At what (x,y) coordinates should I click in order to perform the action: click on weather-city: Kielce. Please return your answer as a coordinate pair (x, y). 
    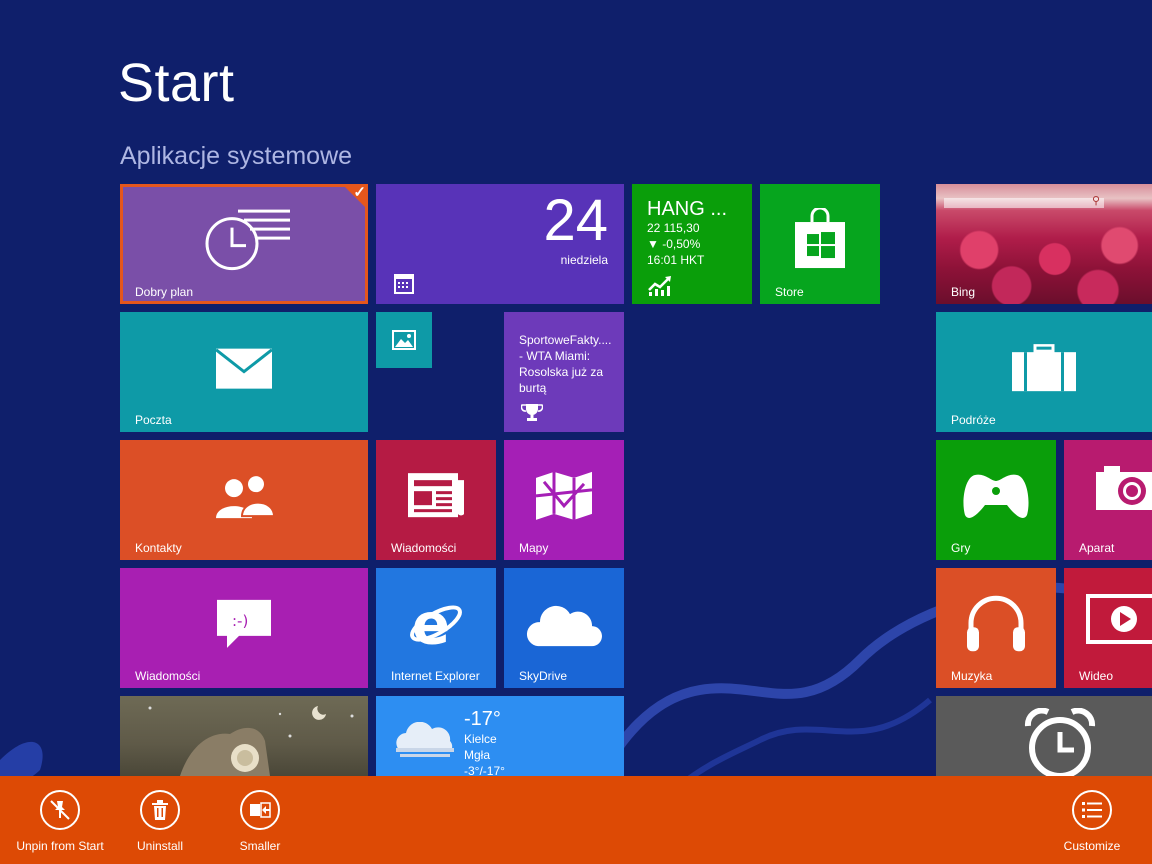
    Looking at the image, I should click on (480, 739).